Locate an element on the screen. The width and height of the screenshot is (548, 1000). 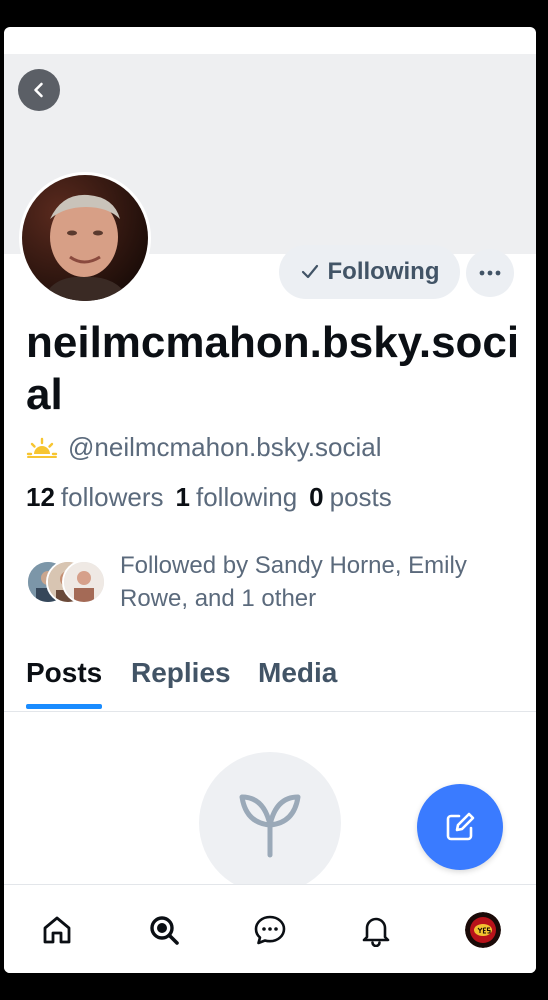
bottom-navigation is located at coordinates (270, 928).